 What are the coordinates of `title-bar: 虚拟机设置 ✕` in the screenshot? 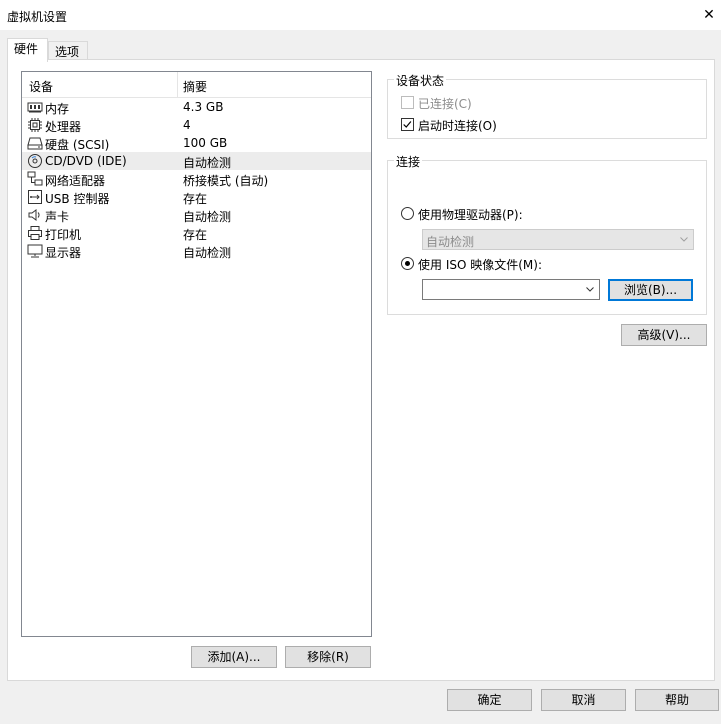 It's located at (360, 15).